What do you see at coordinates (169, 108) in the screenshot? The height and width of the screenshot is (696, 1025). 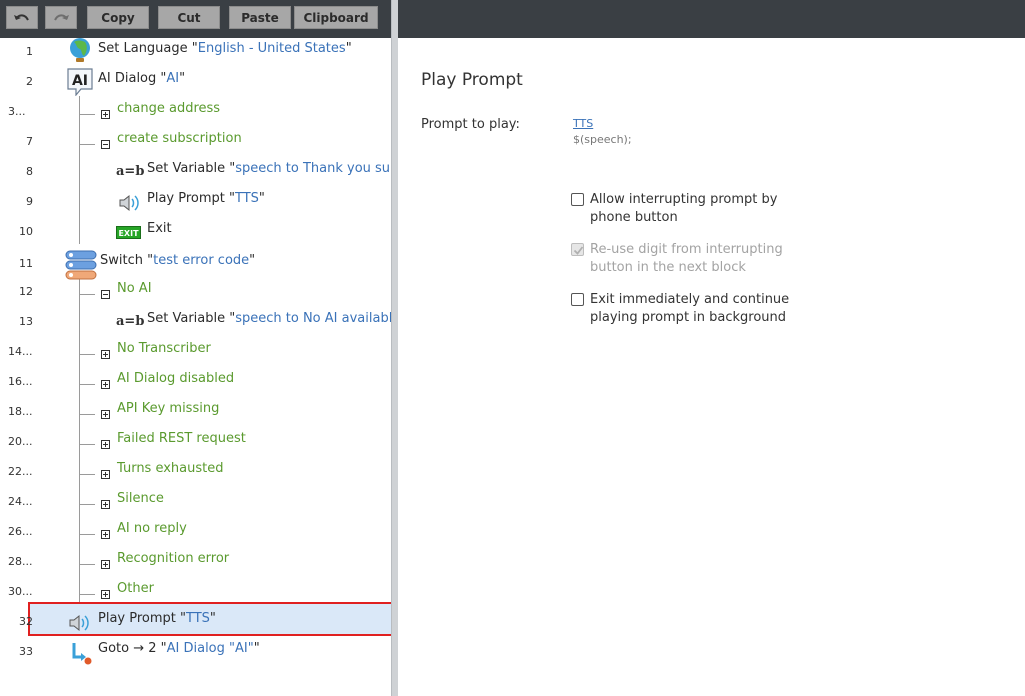 I see `row-label: change address` at bounding box center [169, 108].